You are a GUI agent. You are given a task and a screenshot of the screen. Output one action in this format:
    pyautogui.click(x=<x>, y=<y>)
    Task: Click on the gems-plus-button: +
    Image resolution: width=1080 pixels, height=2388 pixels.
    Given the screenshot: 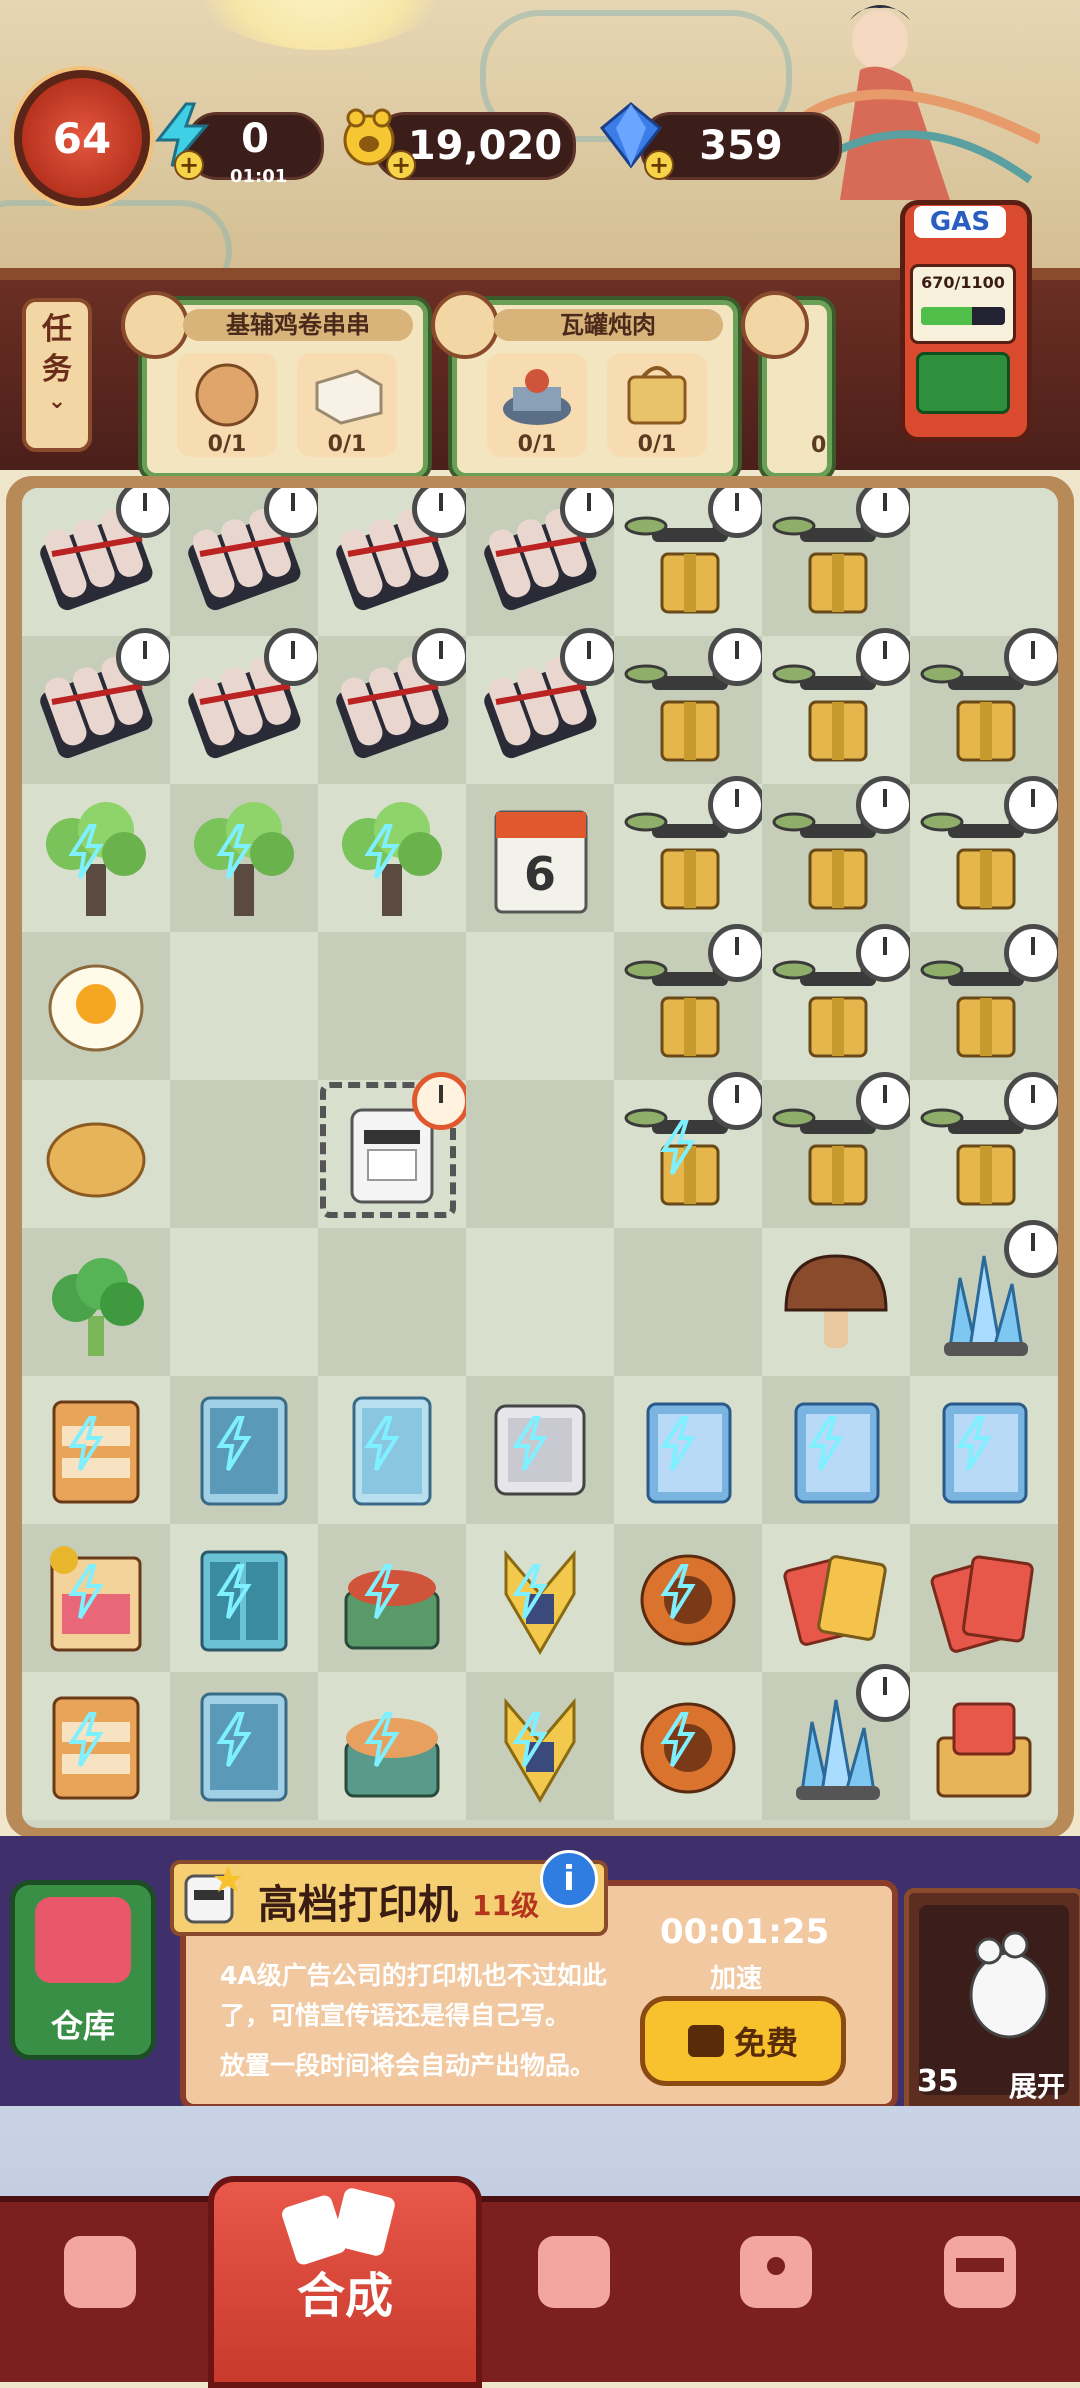 What is the action you would take?
    pyautogui.click(x=659, y=165)
    